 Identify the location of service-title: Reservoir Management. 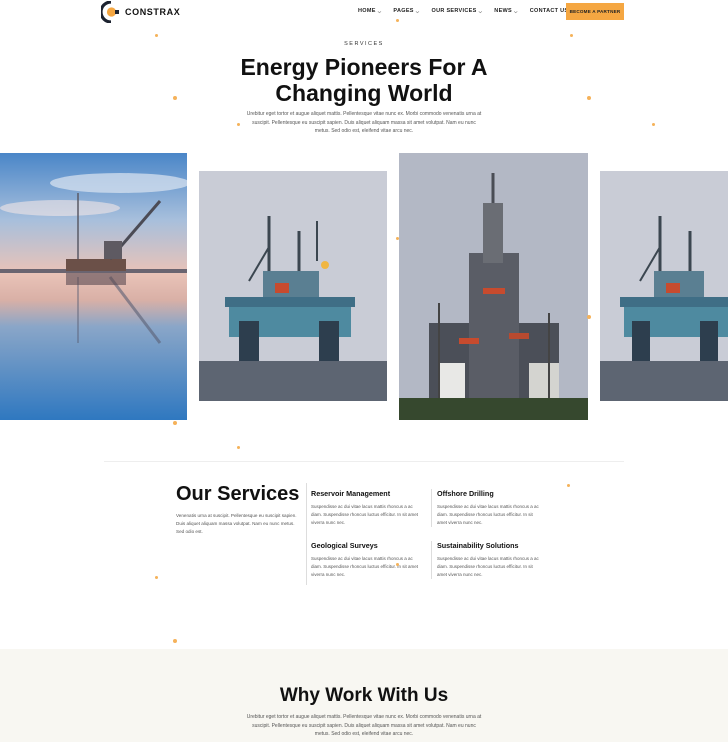
(351, 493).